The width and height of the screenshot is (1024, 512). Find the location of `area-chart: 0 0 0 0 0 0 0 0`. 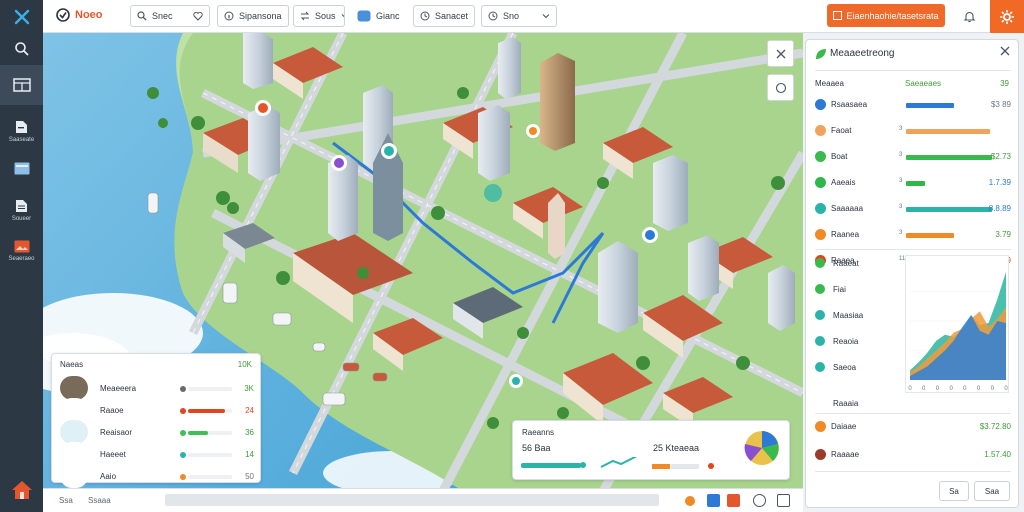

area-chart: 0 0 0 0 0 0 0 0 is located at coordinates (957, 324).